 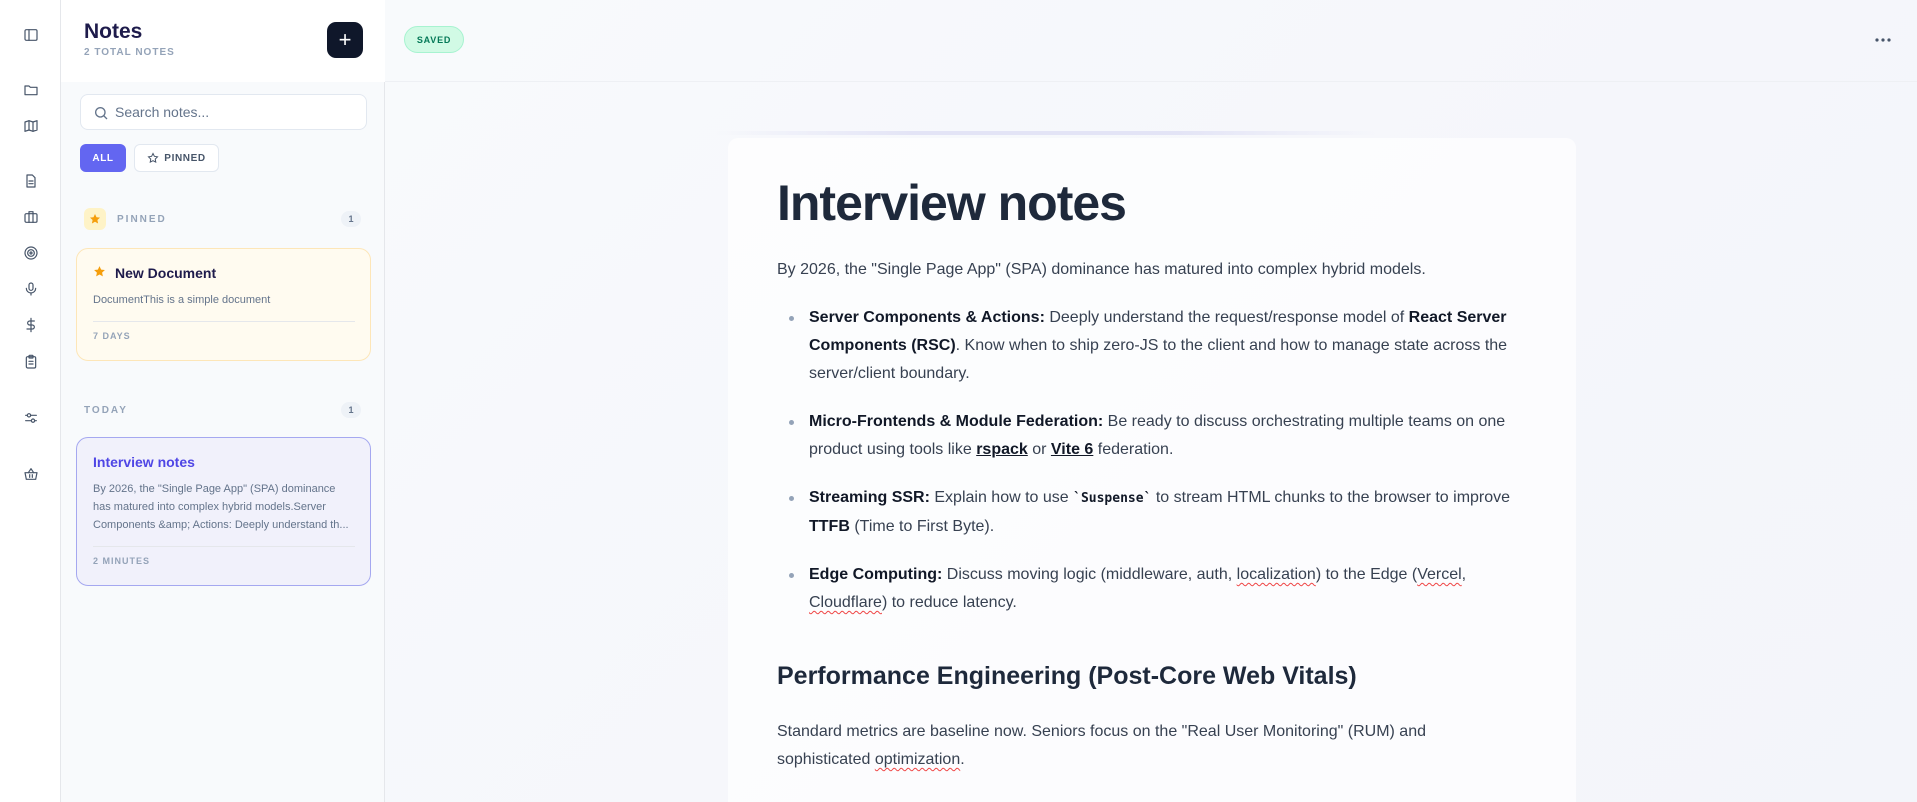 I want to click on clipboard-icon, so click(x=31, y=362).